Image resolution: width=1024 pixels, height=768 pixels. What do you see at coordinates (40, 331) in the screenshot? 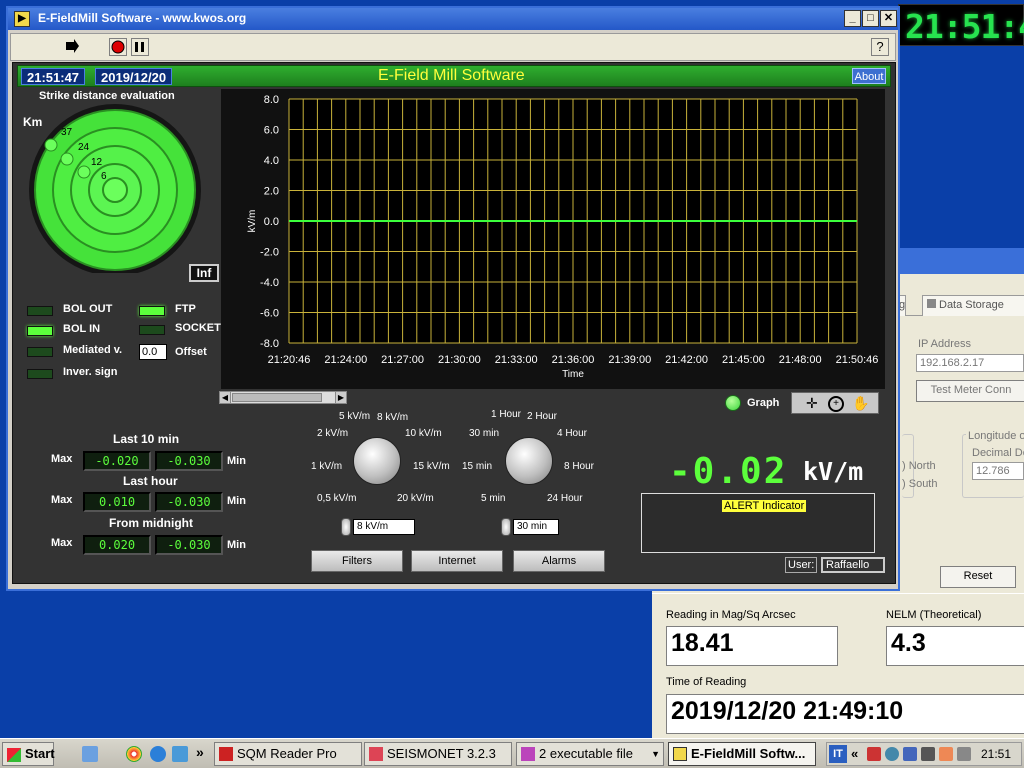
I see `led-bol-in` at bounding box center [40, 331].